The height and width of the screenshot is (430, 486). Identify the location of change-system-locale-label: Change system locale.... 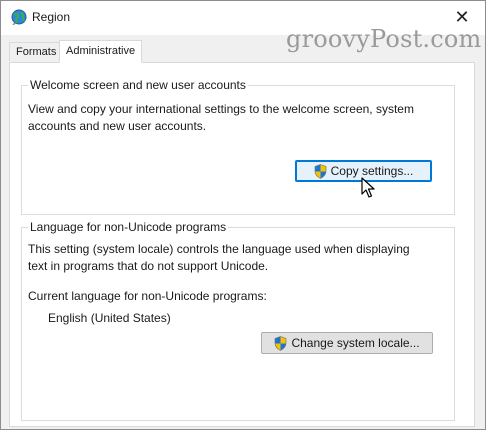
(355, 343).